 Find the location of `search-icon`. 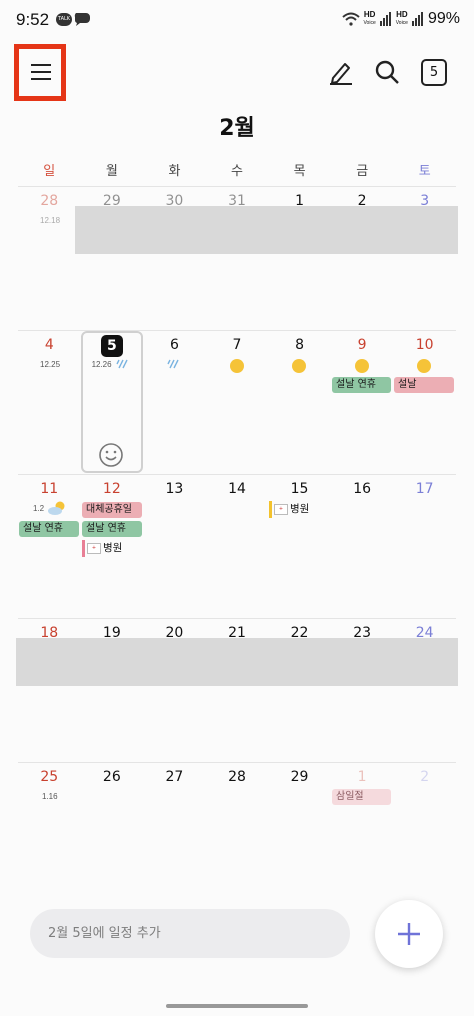

search-icon is located at coordinates (387, 72).